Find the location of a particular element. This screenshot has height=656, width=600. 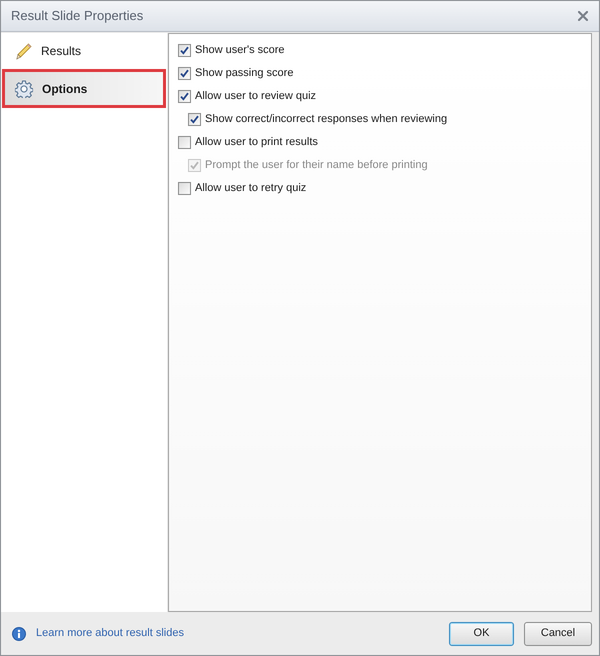

gear-icon is located at coordinates (24, 89).